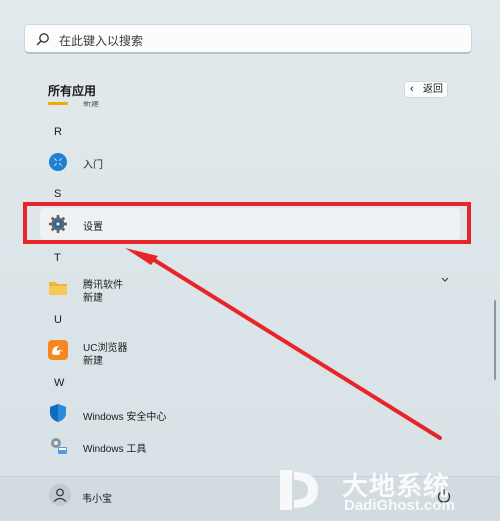  I want to click on app-item-intro: 入门, so click(250, 162).